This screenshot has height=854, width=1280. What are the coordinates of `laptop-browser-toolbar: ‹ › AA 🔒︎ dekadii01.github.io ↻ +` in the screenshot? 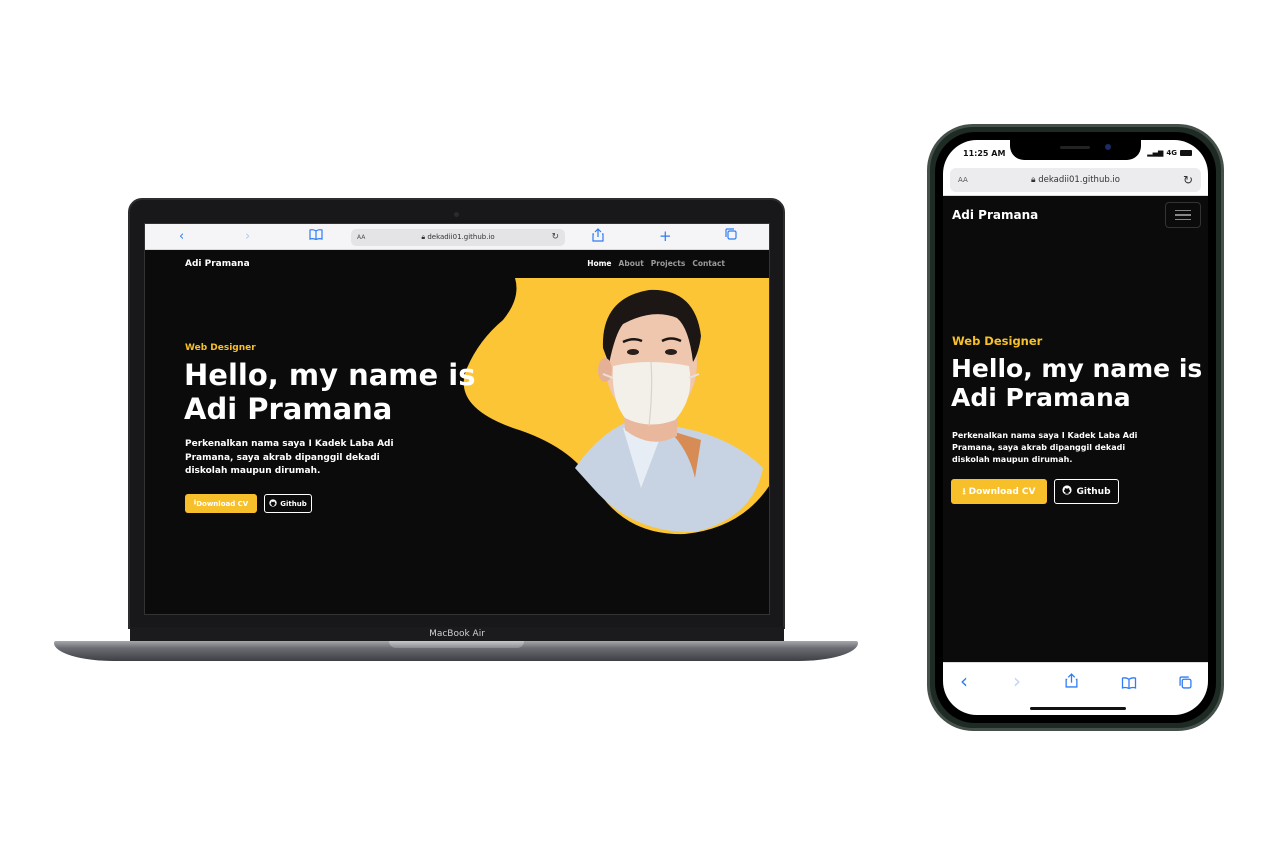 It's located at (457, 237).